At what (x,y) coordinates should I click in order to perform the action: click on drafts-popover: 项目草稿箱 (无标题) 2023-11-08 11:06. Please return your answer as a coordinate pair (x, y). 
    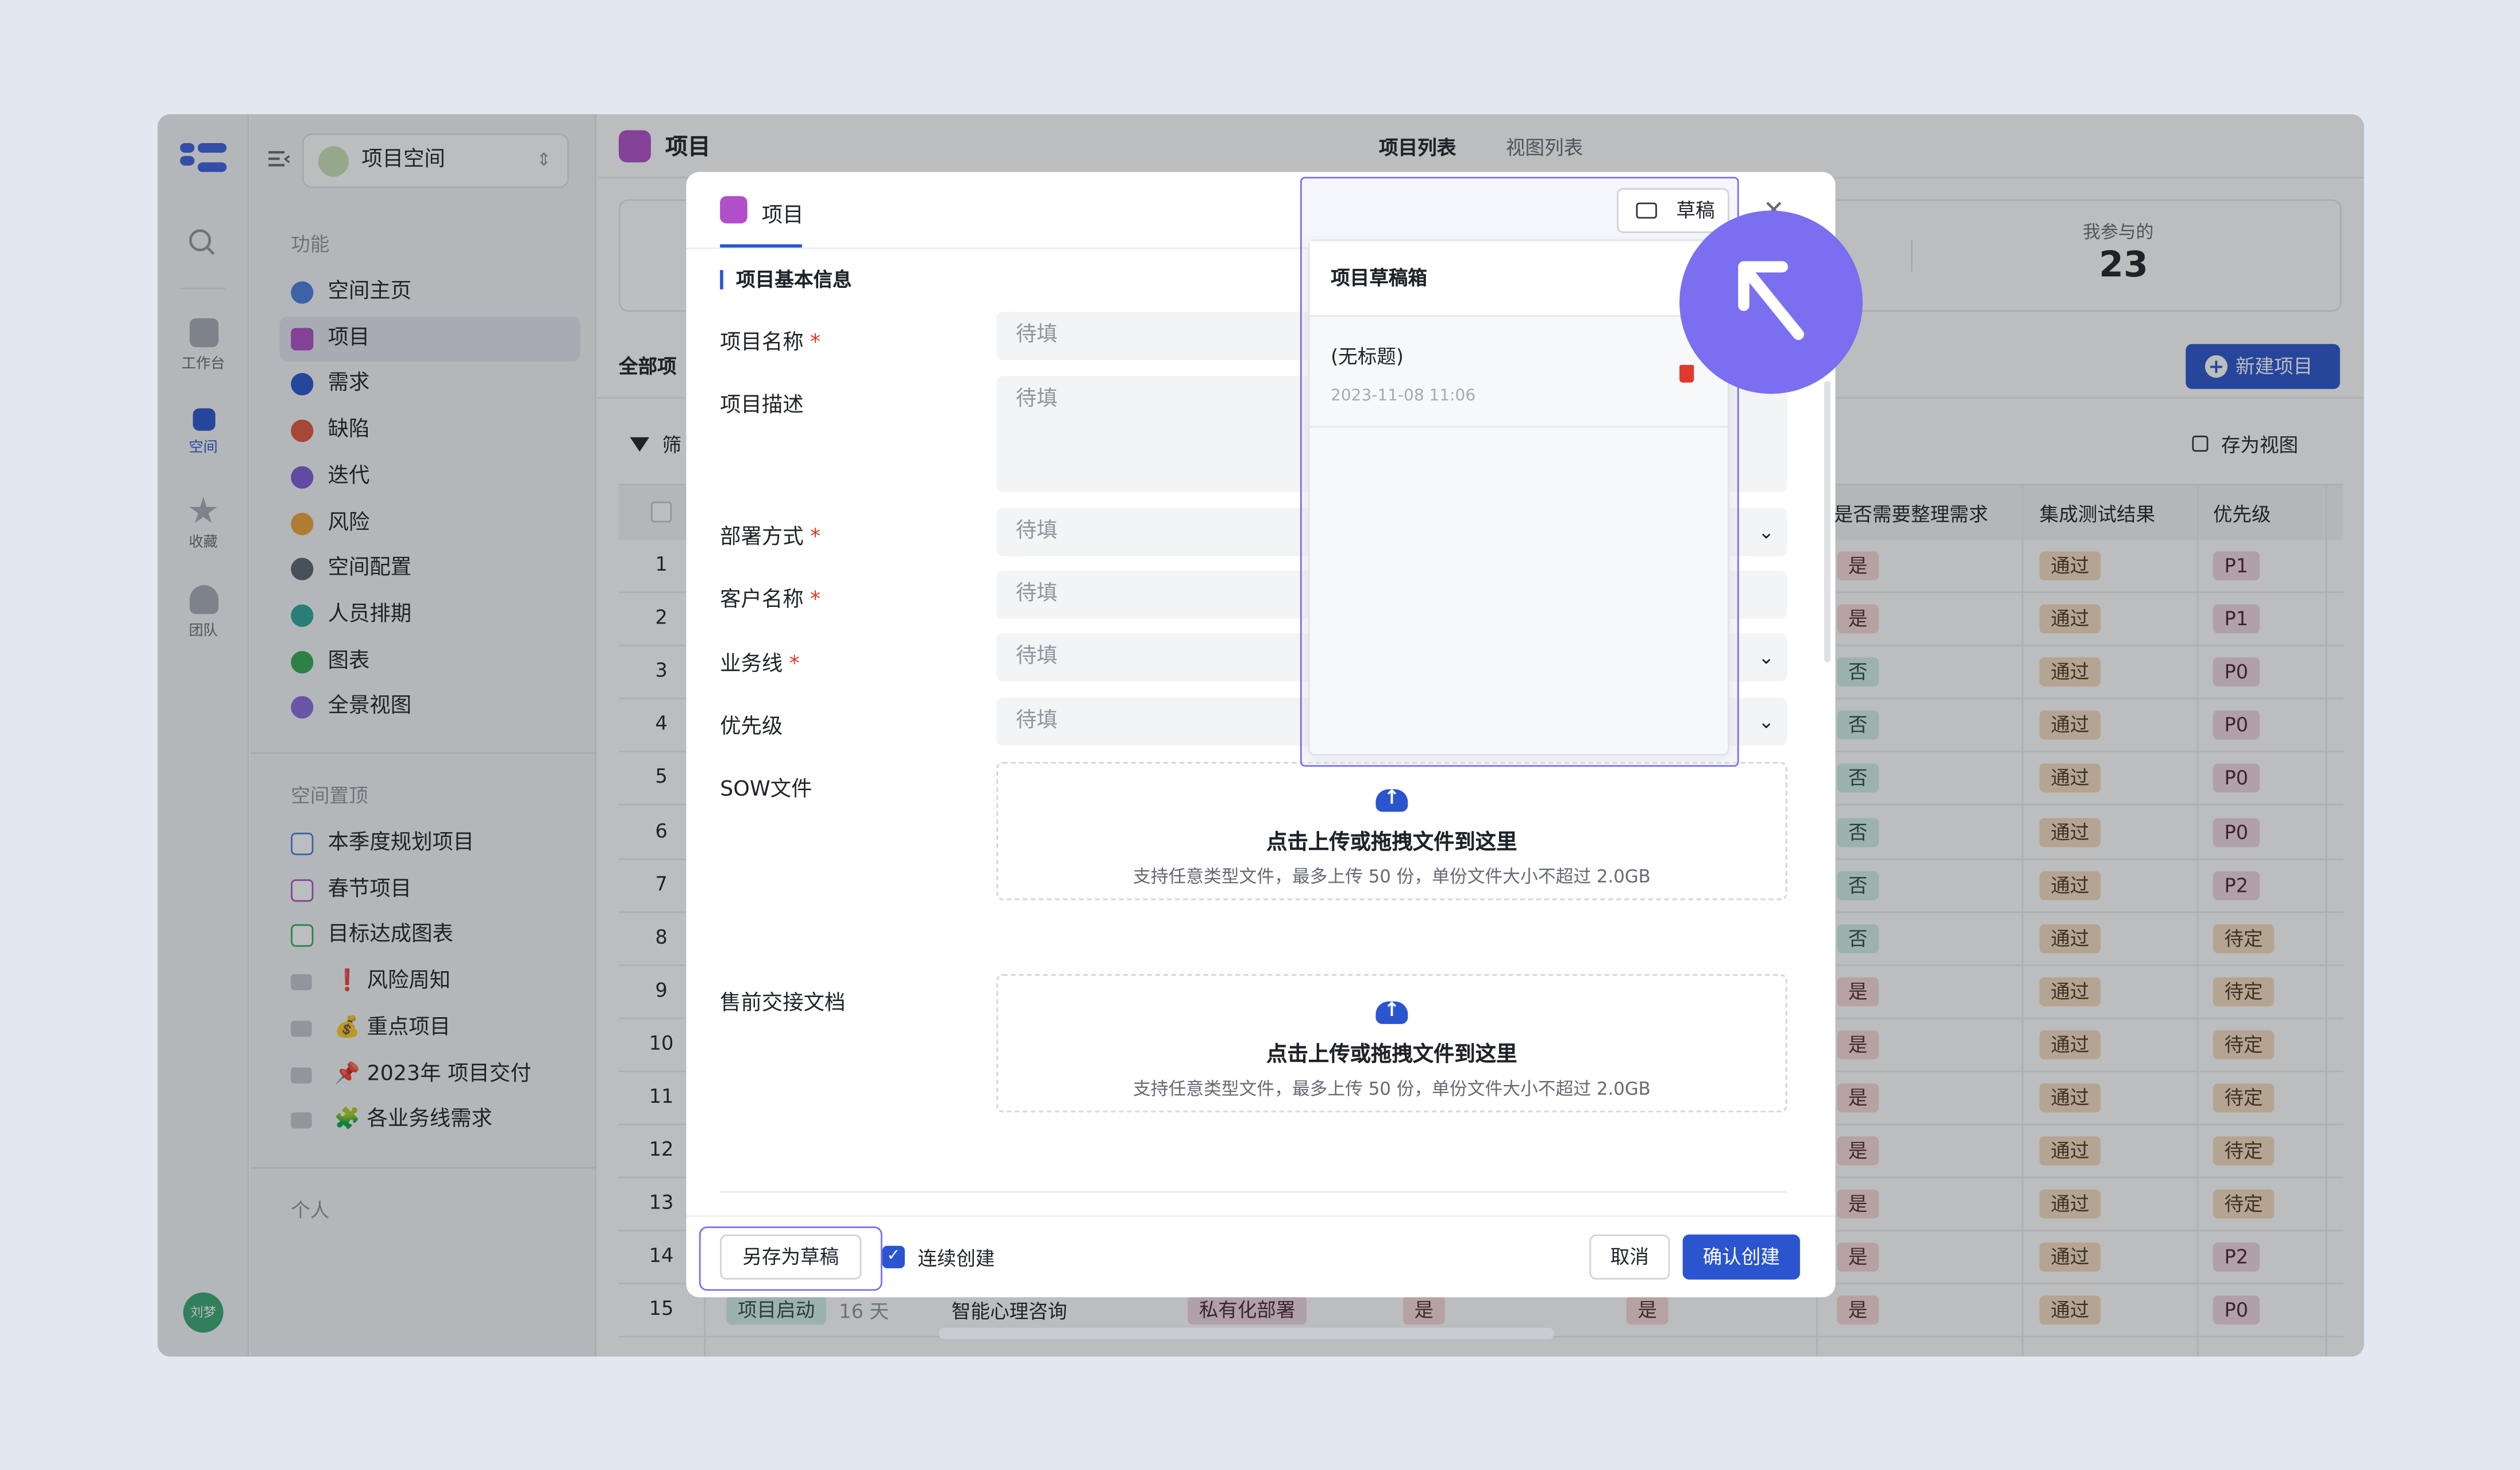
    Looking at the image, I should click on (1518, 497).